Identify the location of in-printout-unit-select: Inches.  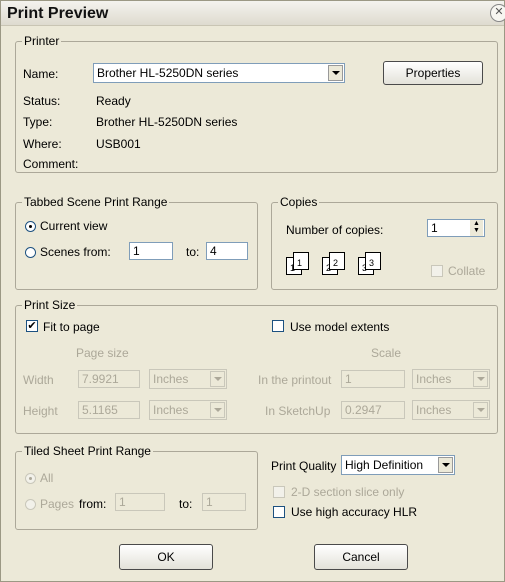
(451, 379).